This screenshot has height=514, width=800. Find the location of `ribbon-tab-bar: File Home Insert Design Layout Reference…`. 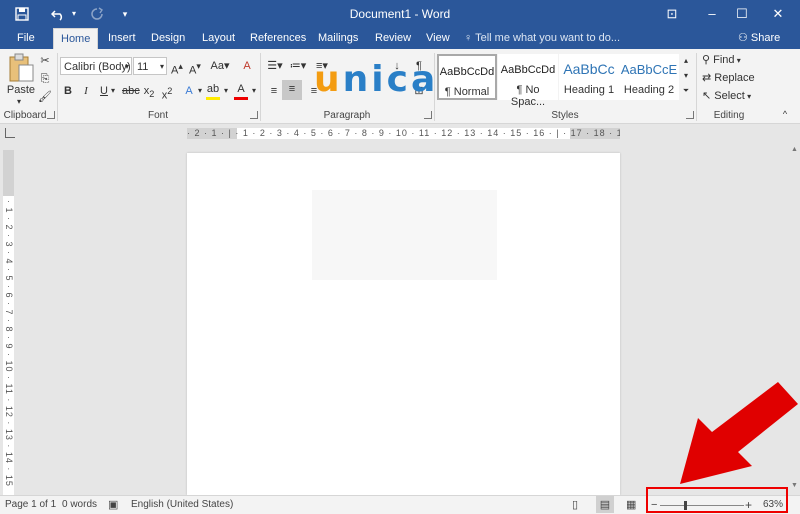

ribbon-tab-bar: File Home Insert Design Layout Reference… is located at coordinates (400, 38).